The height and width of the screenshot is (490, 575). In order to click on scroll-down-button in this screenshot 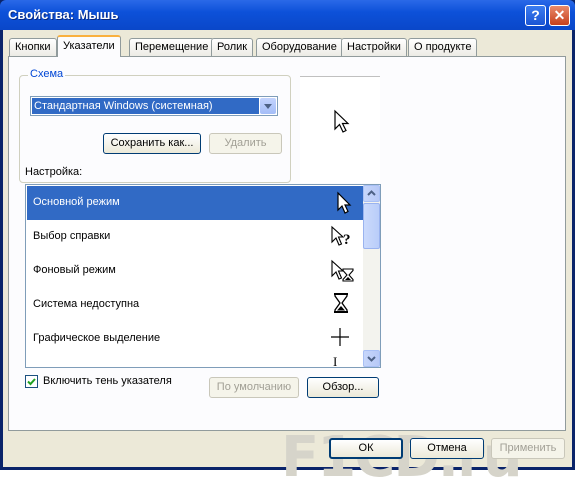, I will do `click(371, 358)`.